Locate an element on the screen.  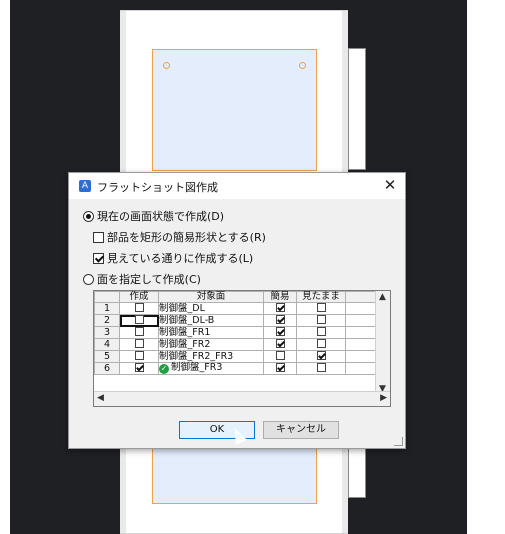
col-create: 作成 is located at coordinates (139, 297).